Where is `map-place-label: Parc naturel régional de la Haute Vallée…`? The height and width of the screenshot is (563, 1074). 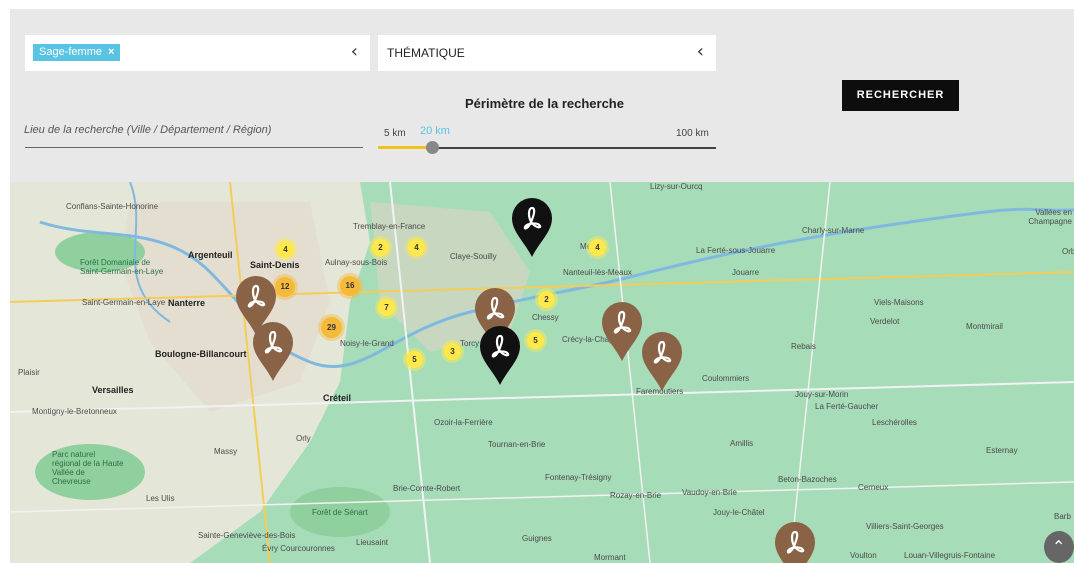
map-place-label: Parc naturel régional de la Haute Vallée… is located at coordinates (88, 468).